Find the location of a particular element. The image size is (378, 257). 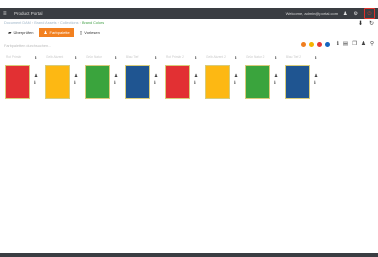

breadcrumb-item: Collections is located at coordinates (69, 23).